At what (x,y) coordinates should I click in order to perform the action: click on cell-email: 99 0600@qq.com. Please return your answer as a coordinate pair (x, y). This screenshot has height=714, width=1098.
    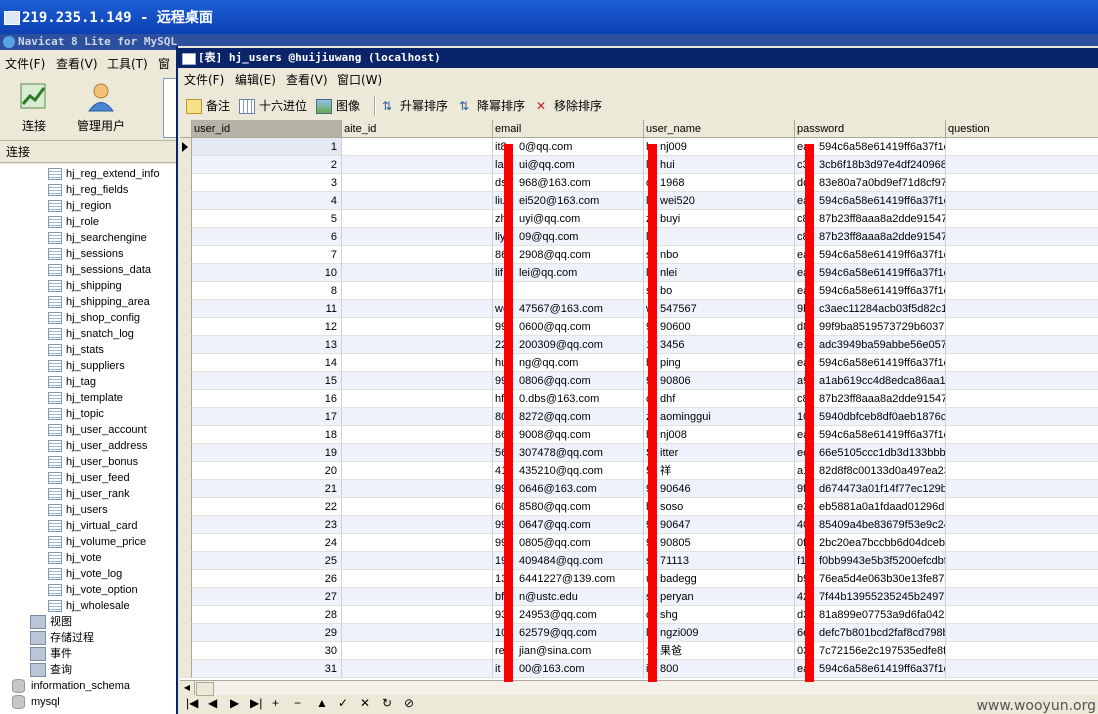
    Looking at the image, I should click on (568, 327).